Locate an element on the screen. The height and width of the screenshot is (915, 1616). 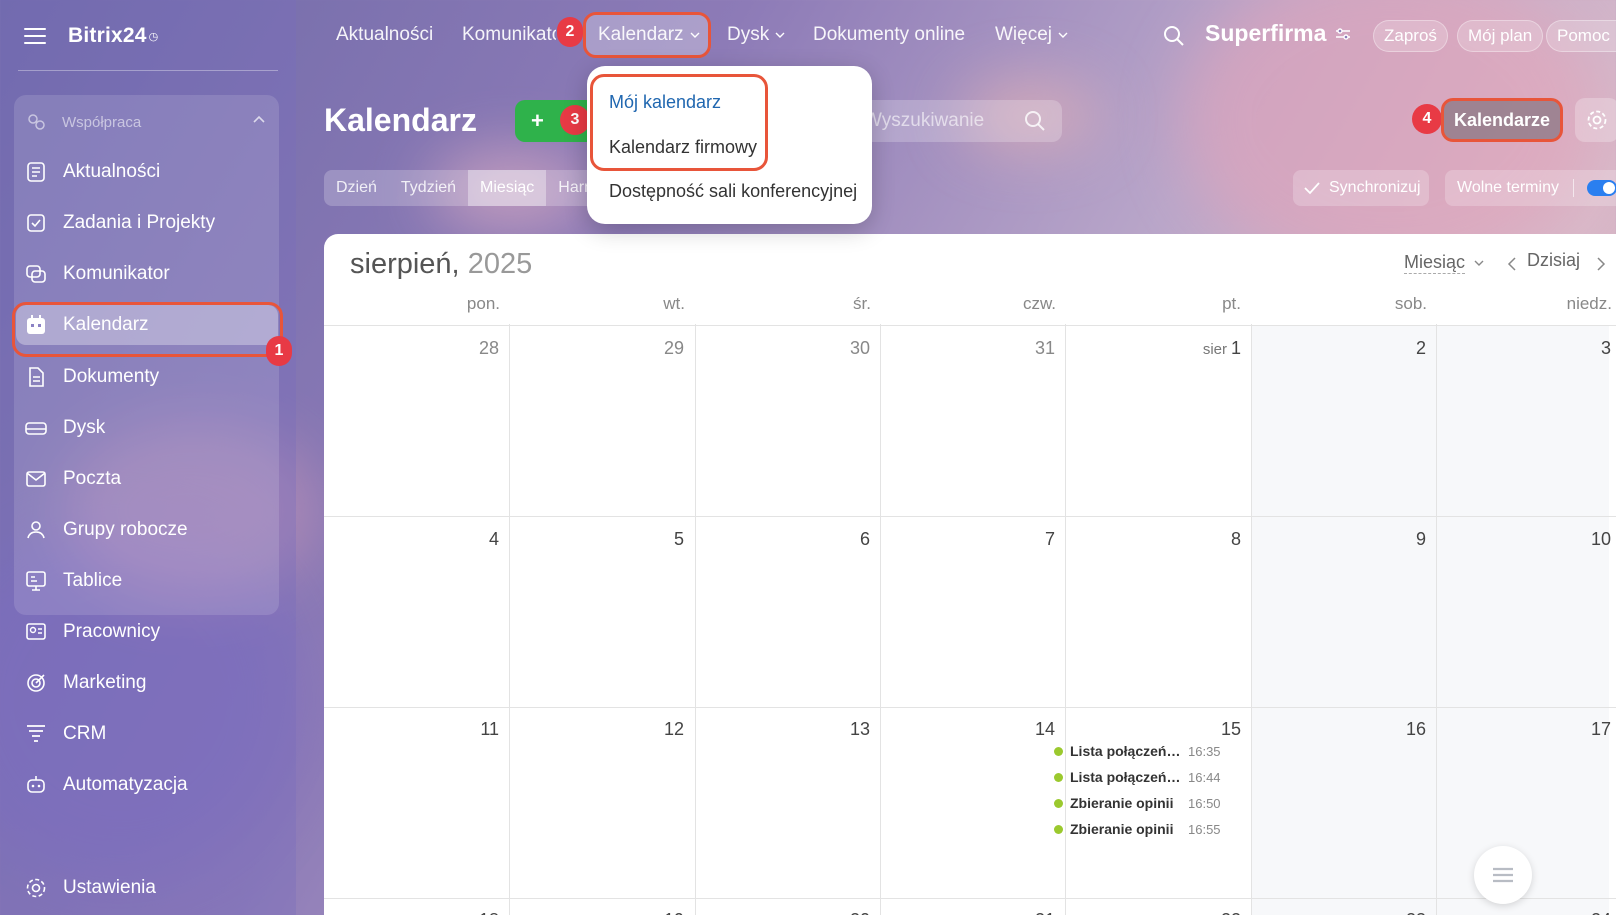
event-item: Lista połączeń ... 16:35 is located at coordinates (1142, 751).